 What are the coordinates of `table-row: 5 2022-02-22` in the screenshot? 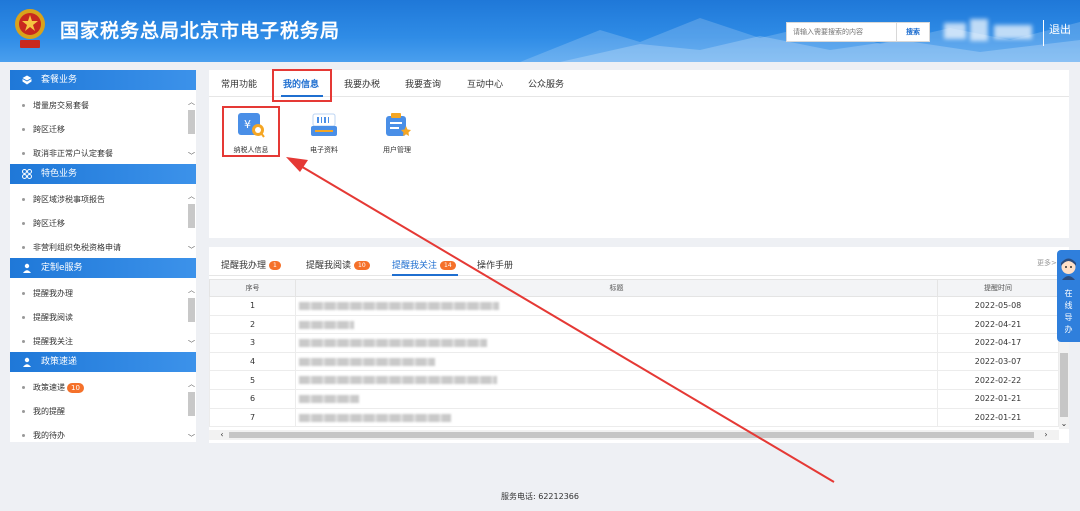 It's located at (634, 380).